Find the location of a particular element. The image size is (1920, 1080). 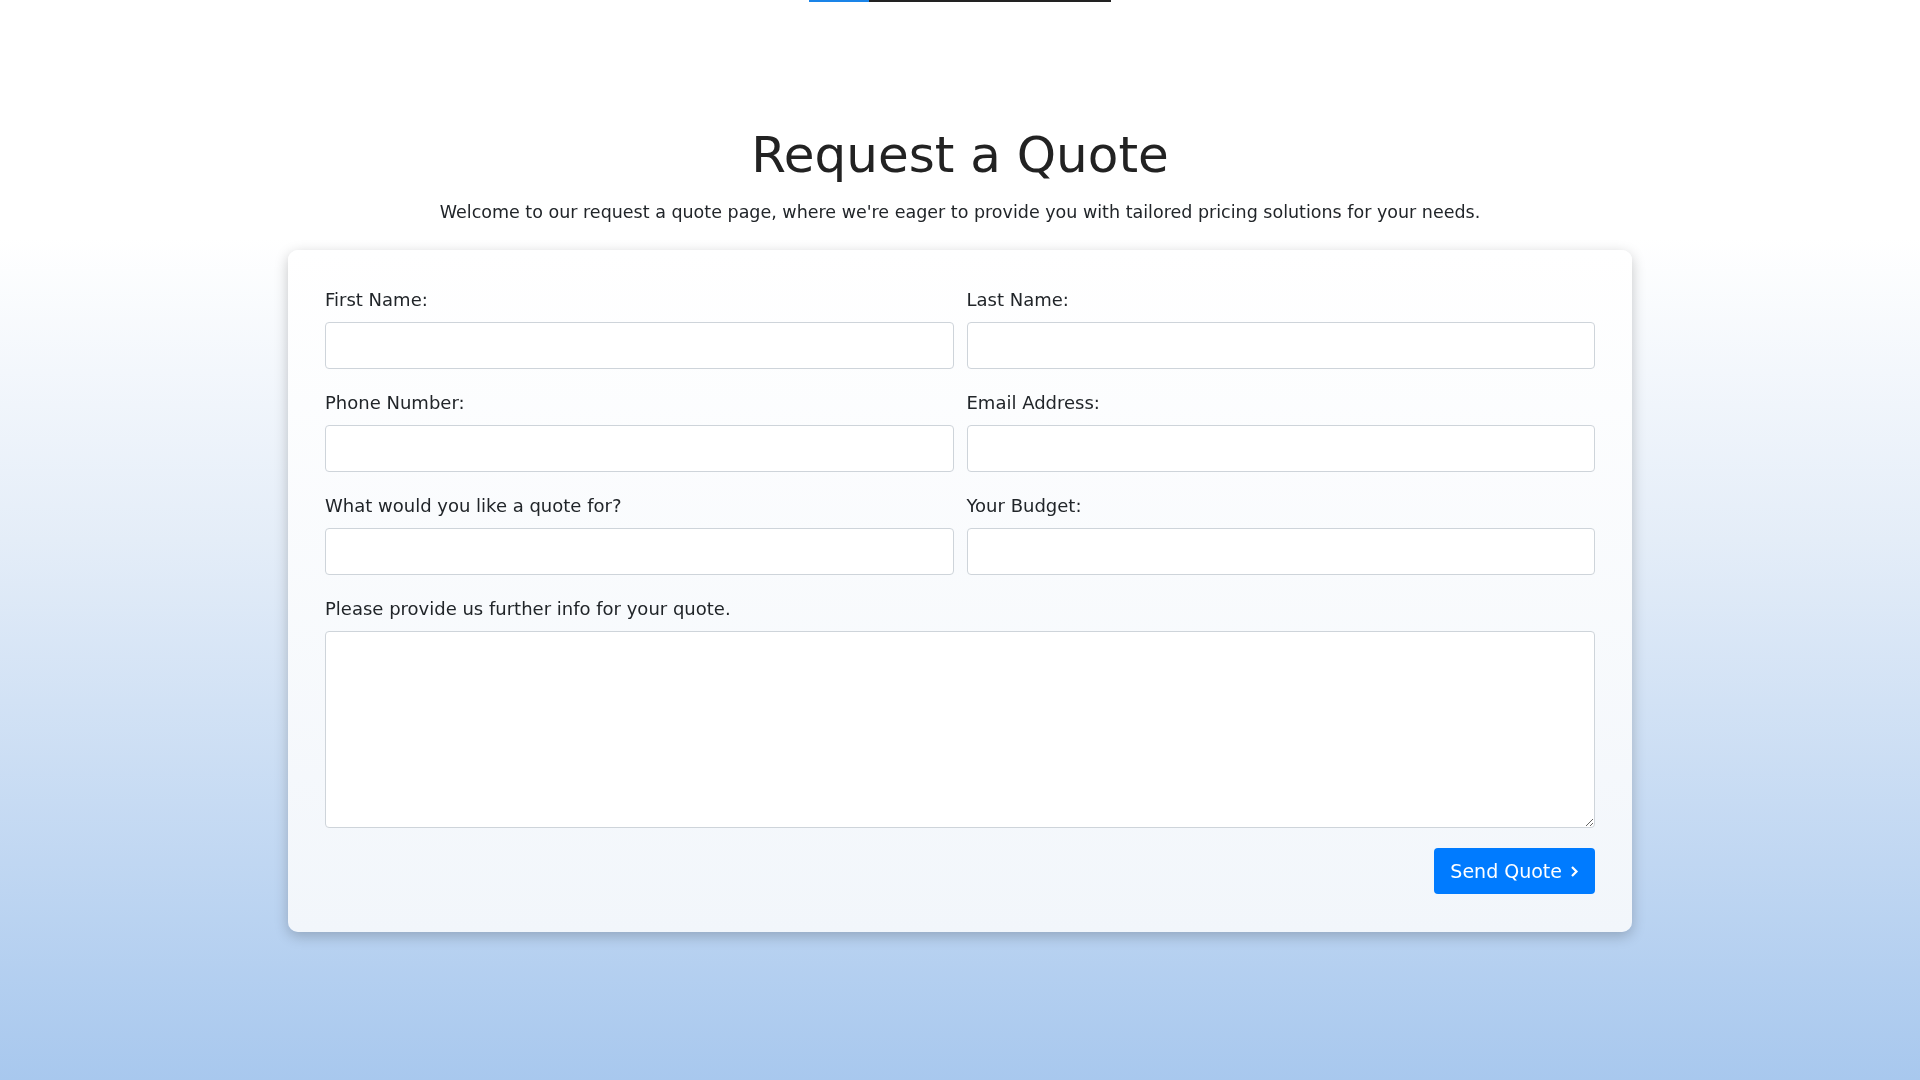

page-subtitle: Welcome to our request a quote page, where we're eager to provide you with tailored pricing solutions for your needs. is located at coordinates (960, 212).